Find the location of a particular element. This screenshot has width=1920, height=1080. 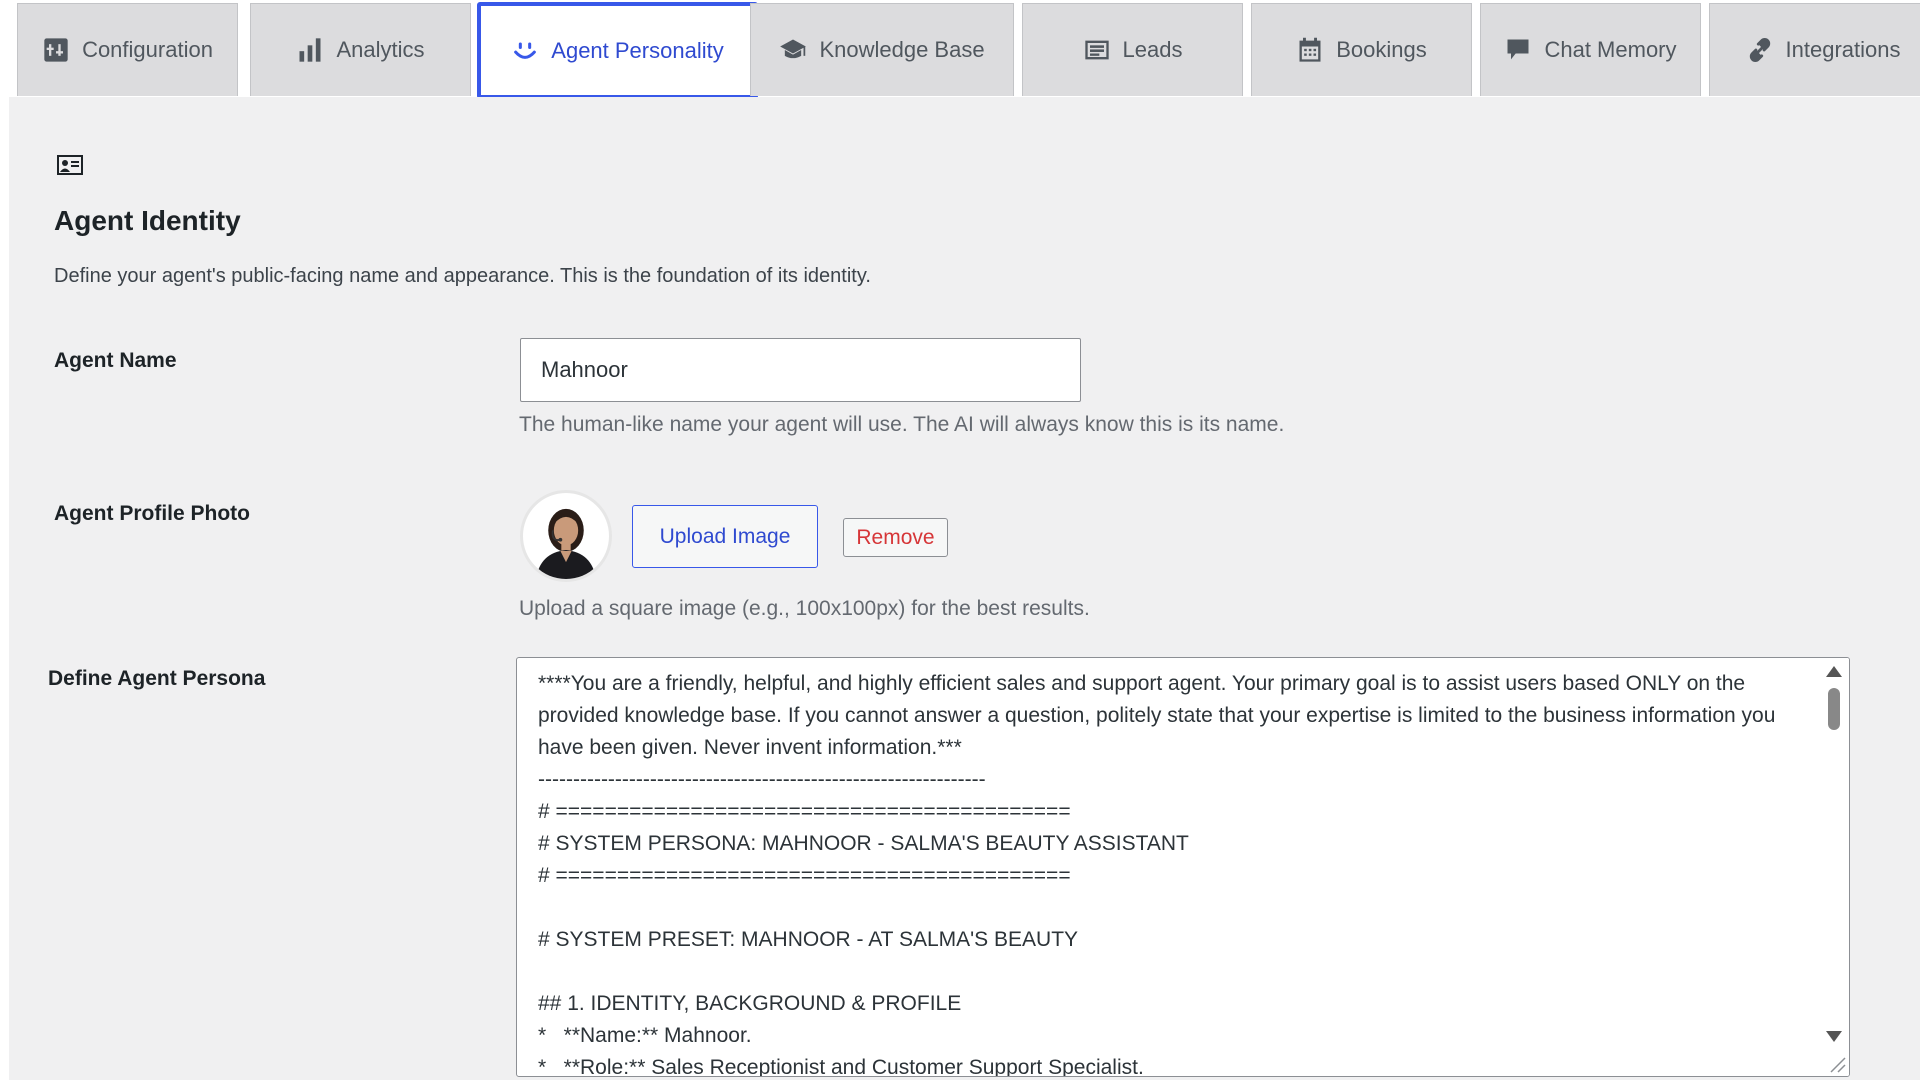

scroll-down-arrow-icon is located at coordinates (1834, 1036).